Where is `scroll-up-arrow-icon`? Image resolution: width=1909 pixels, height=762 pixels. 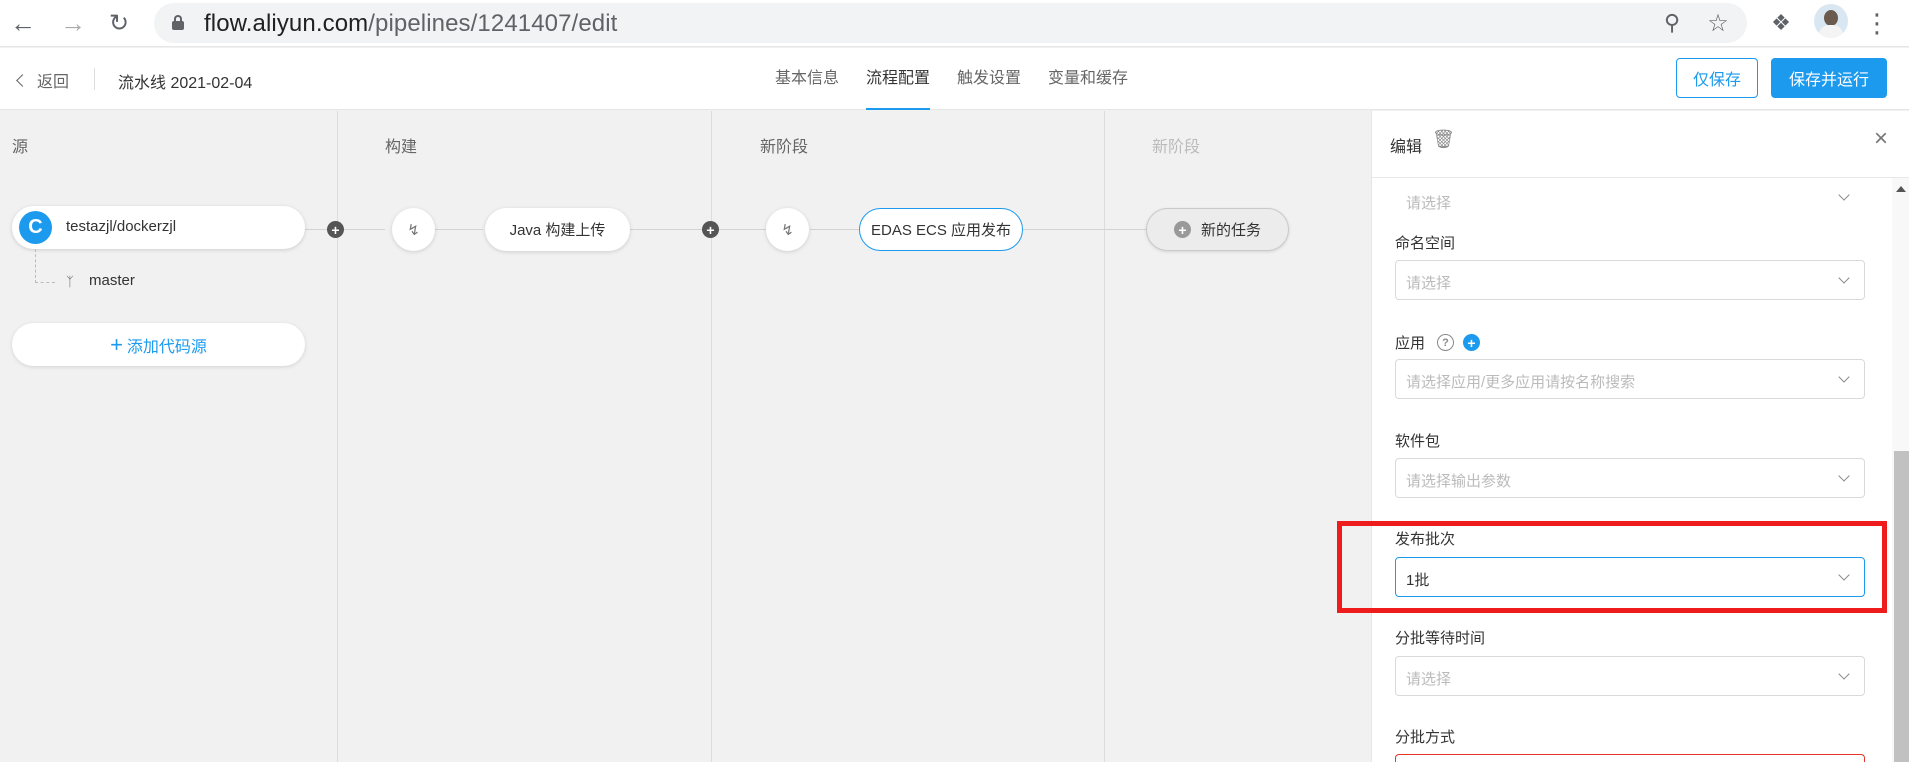 scroll-up-arrow-icon is located at coordinates (1901, 189).